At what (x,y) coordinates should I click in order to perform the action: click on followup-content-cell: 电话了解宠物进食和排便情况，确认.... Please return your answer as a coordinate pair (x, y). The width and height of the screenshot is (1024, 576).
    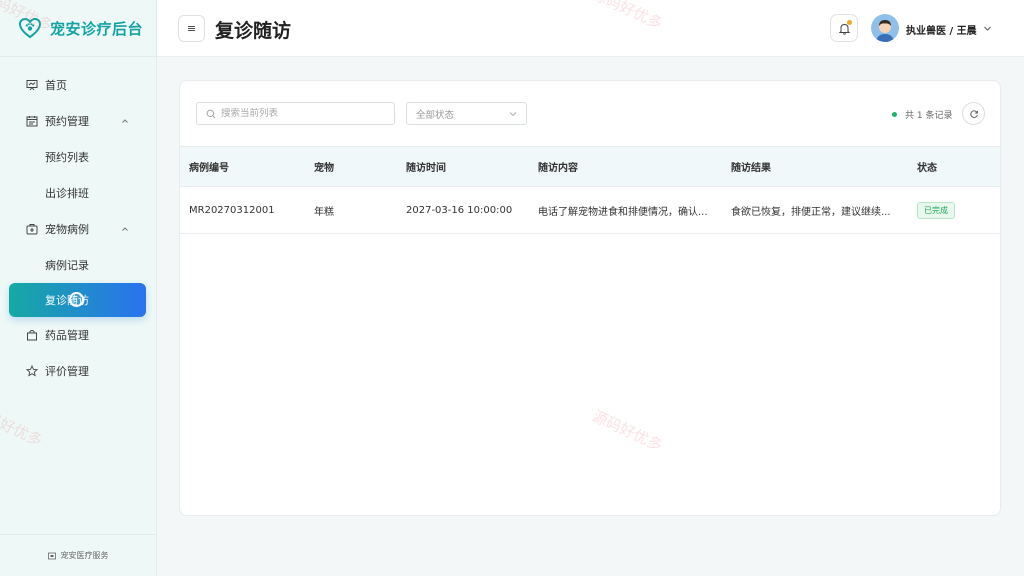
    Looking at the image, I should click on (623, 212).